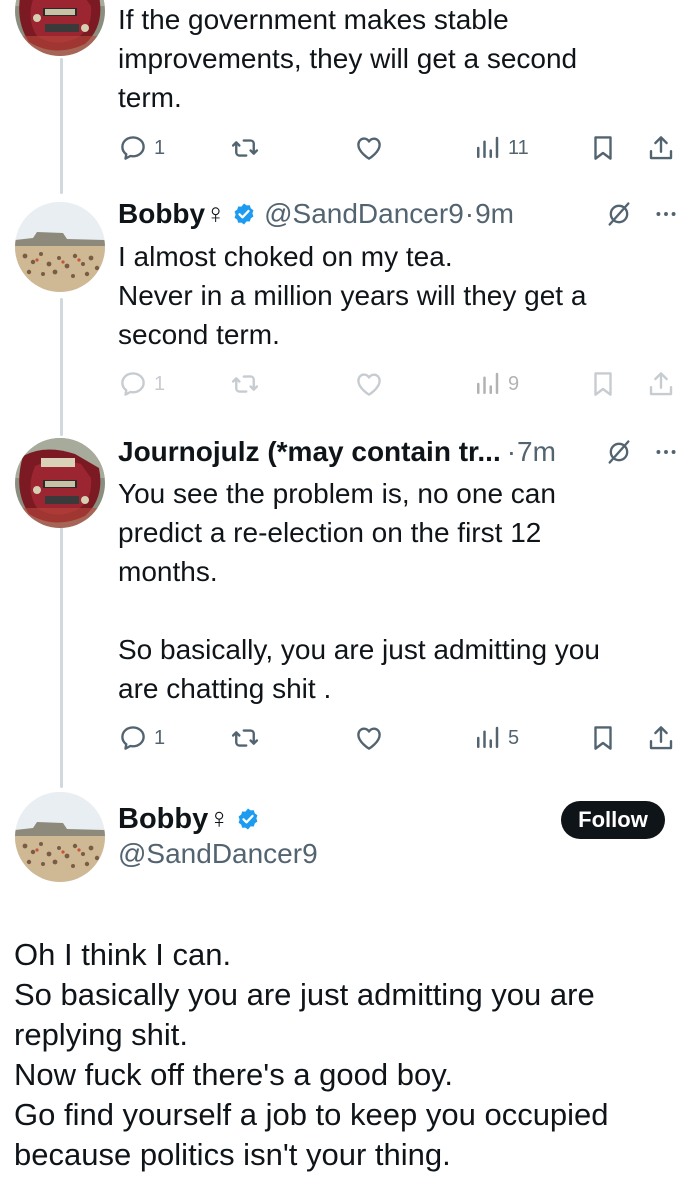 The image size is (693, 1200). Describe the element at coordinates (398, 384) in the screenshot. I see `tweet-actions: 1 9` at that location.